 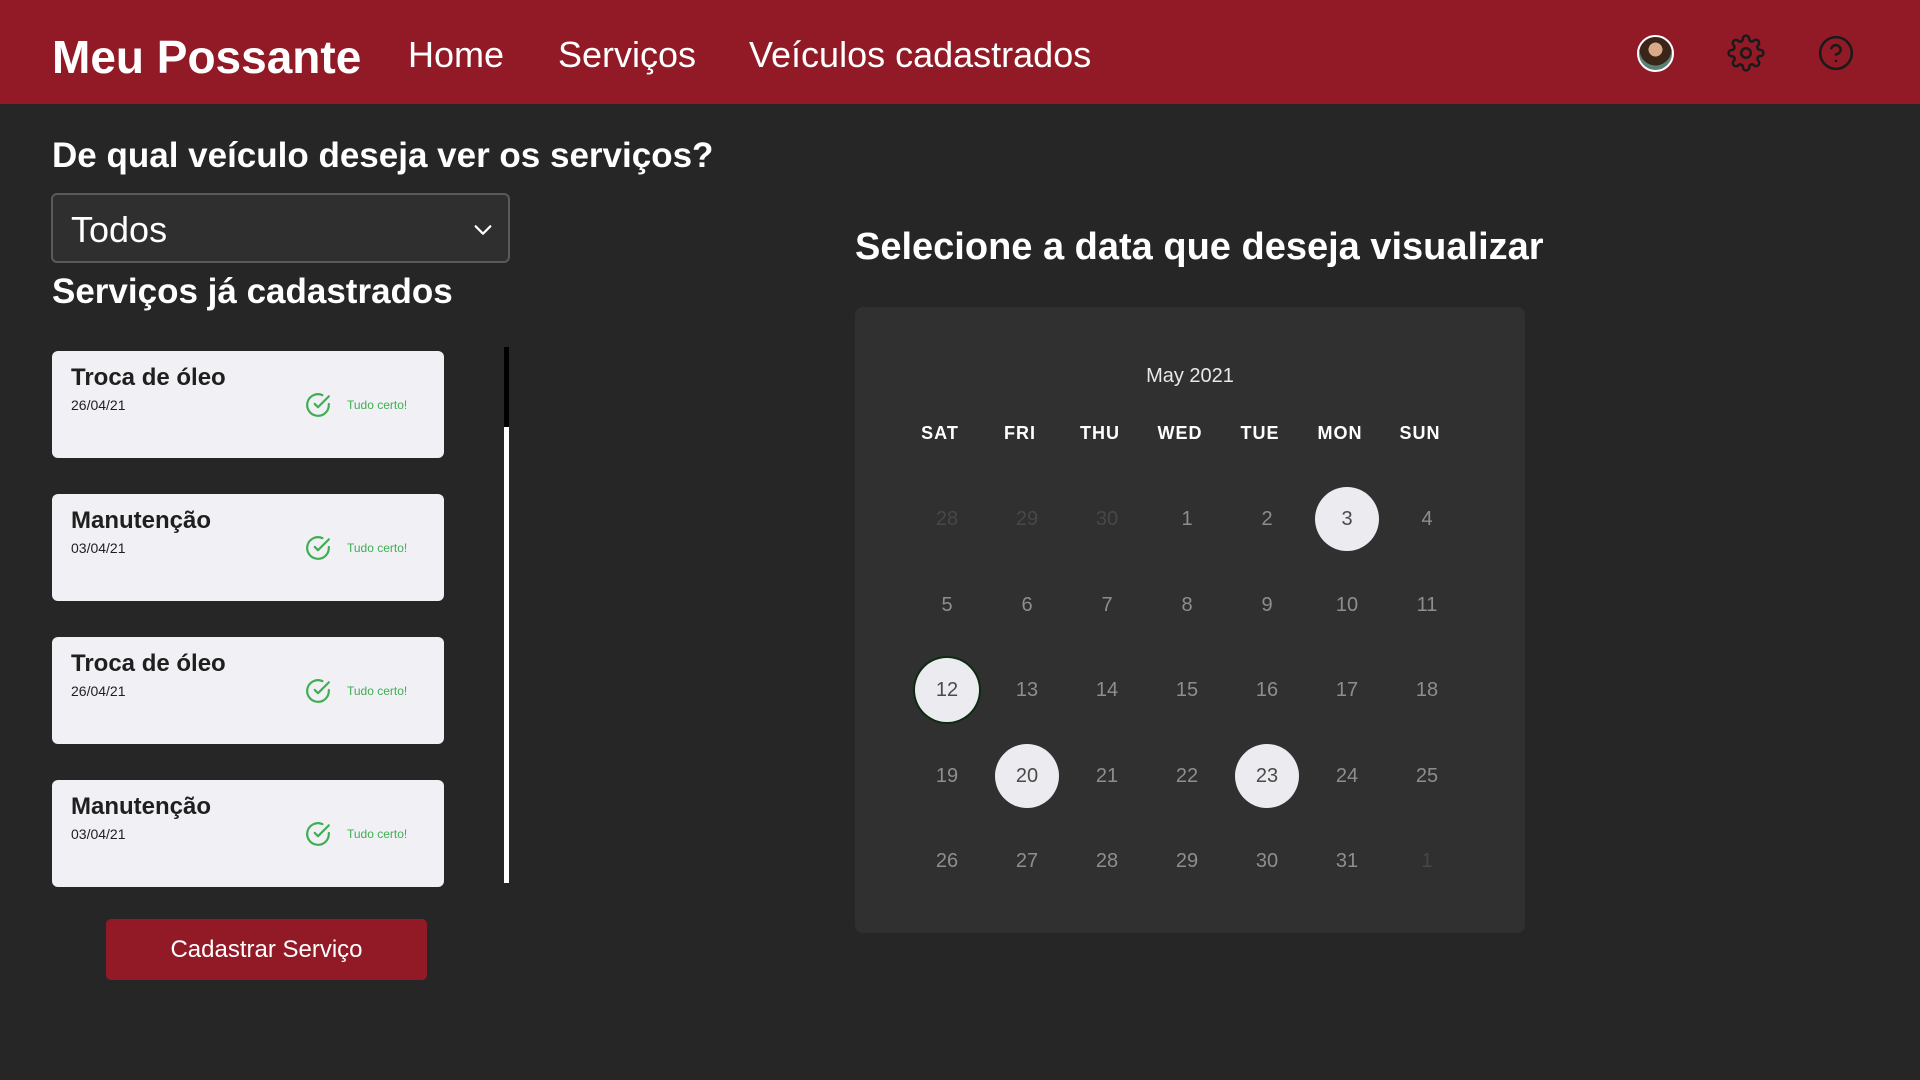 I want to click on calendar-day: 16, so click(x=1267, y=690).